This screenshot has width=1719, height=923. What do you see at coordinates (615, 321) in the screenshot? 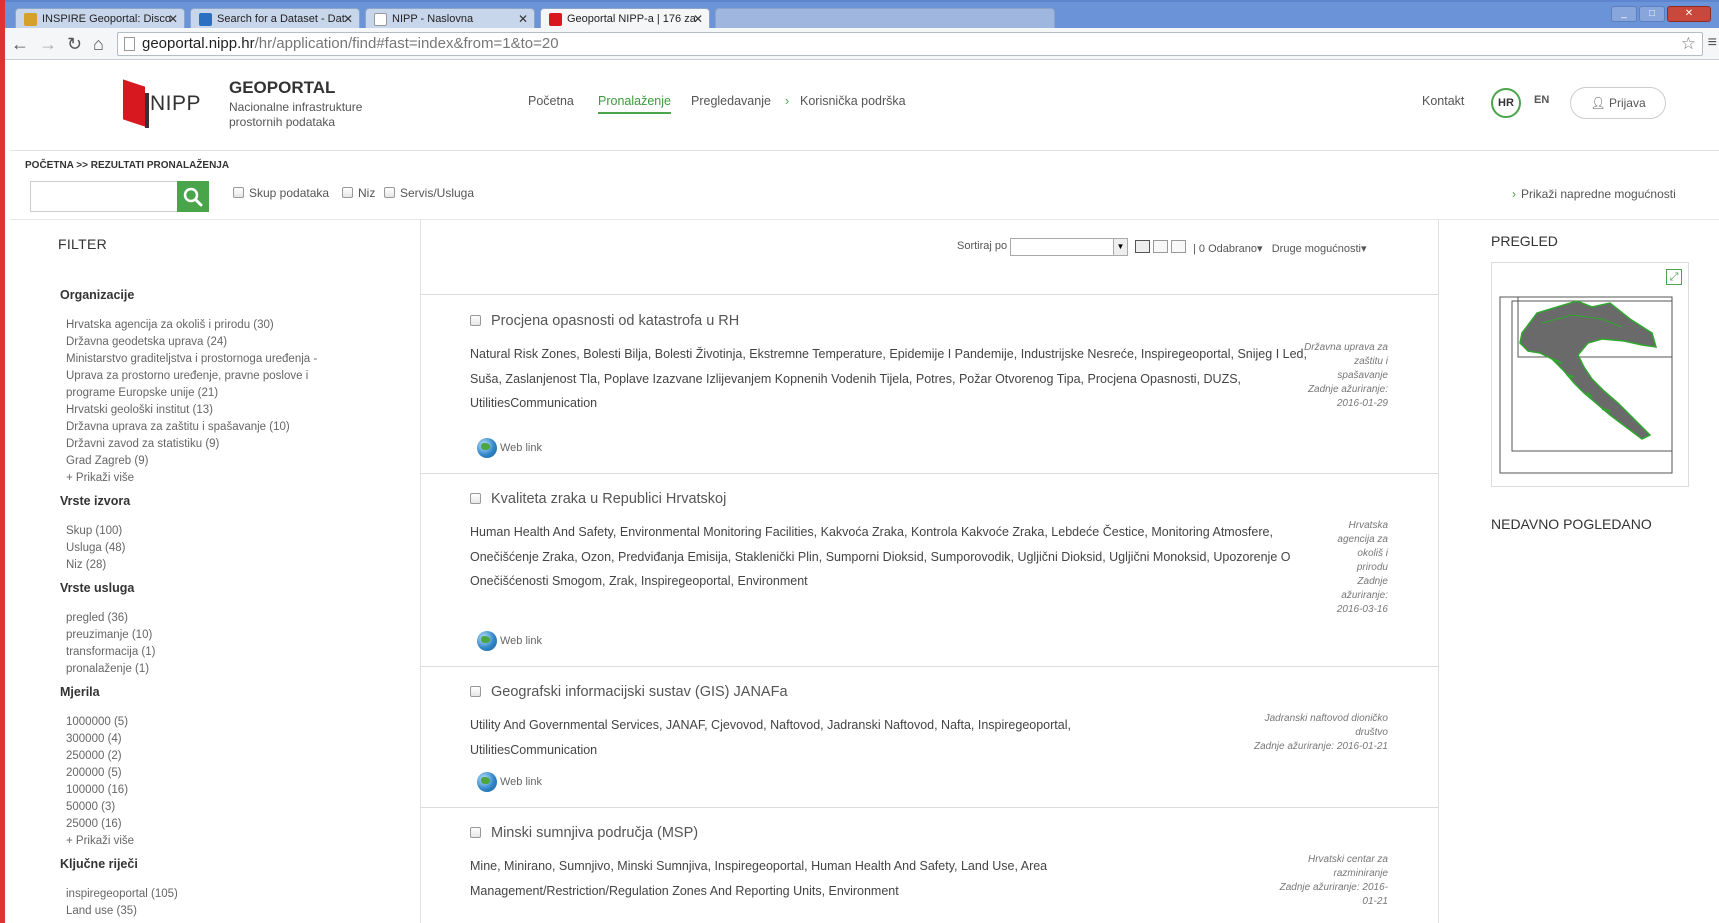
I see `result-title-text: Procjena opasnosti od katastrofa u RH` at bounding box center [615, 321].